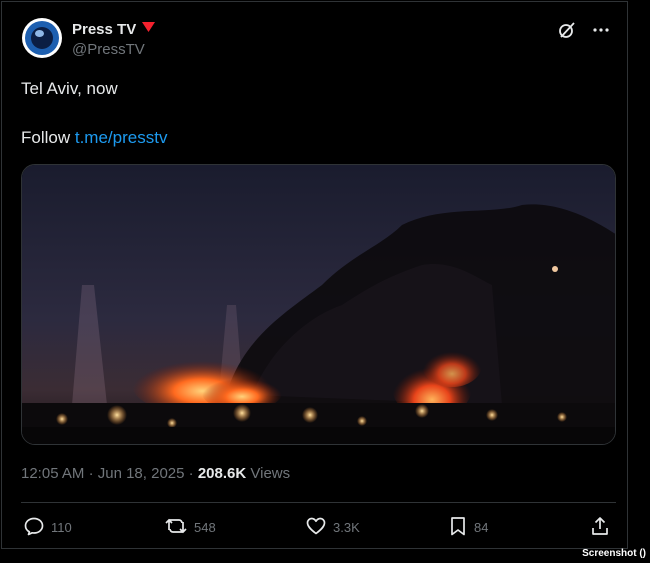 Image resolution: width=650 pixels, height=563 pixels. I want to click on action-bar: 110 548 3.3K 84, so click(319, 528).